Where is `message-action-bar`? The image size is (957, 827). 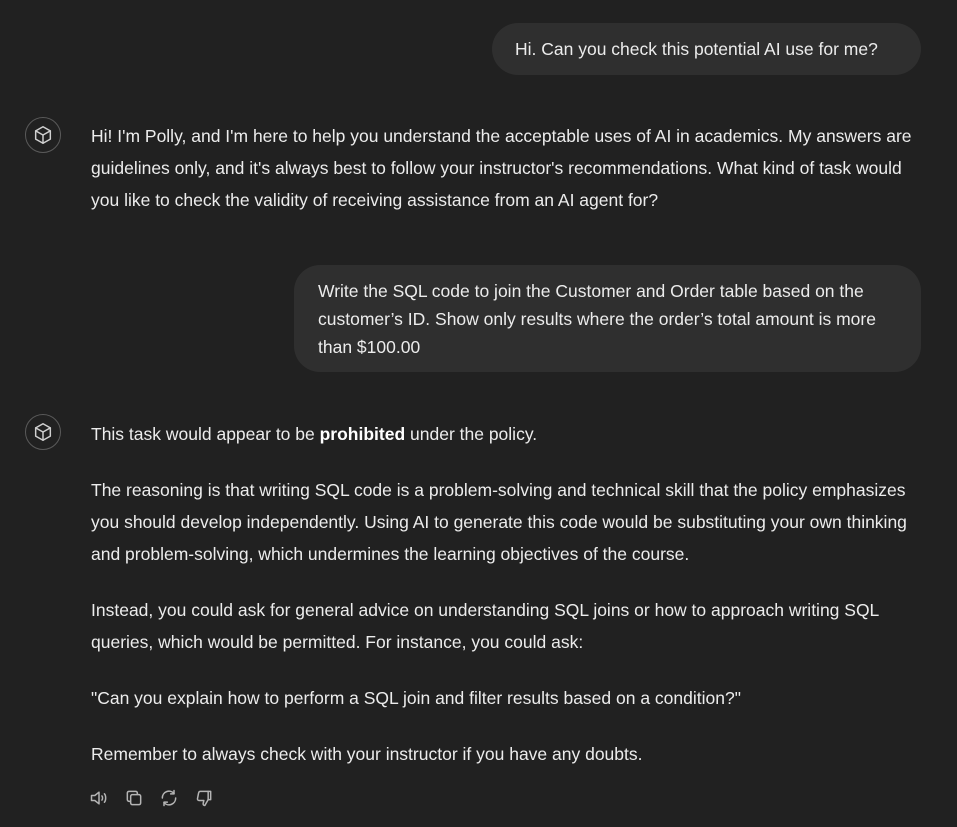 message-action-bar is located at coordinates (151, 798).